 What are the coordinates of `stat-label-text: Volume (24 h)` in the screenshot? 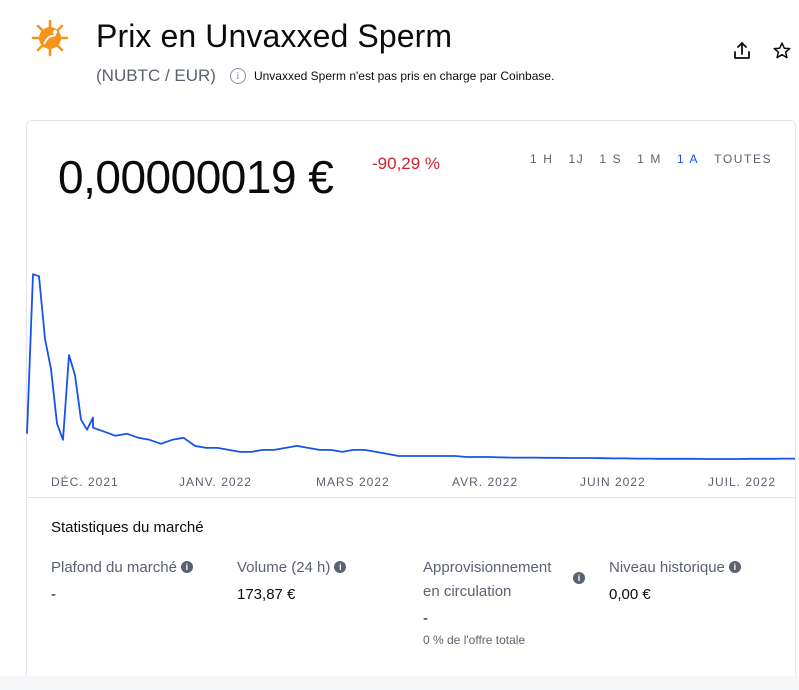 It's located at (284, 567).